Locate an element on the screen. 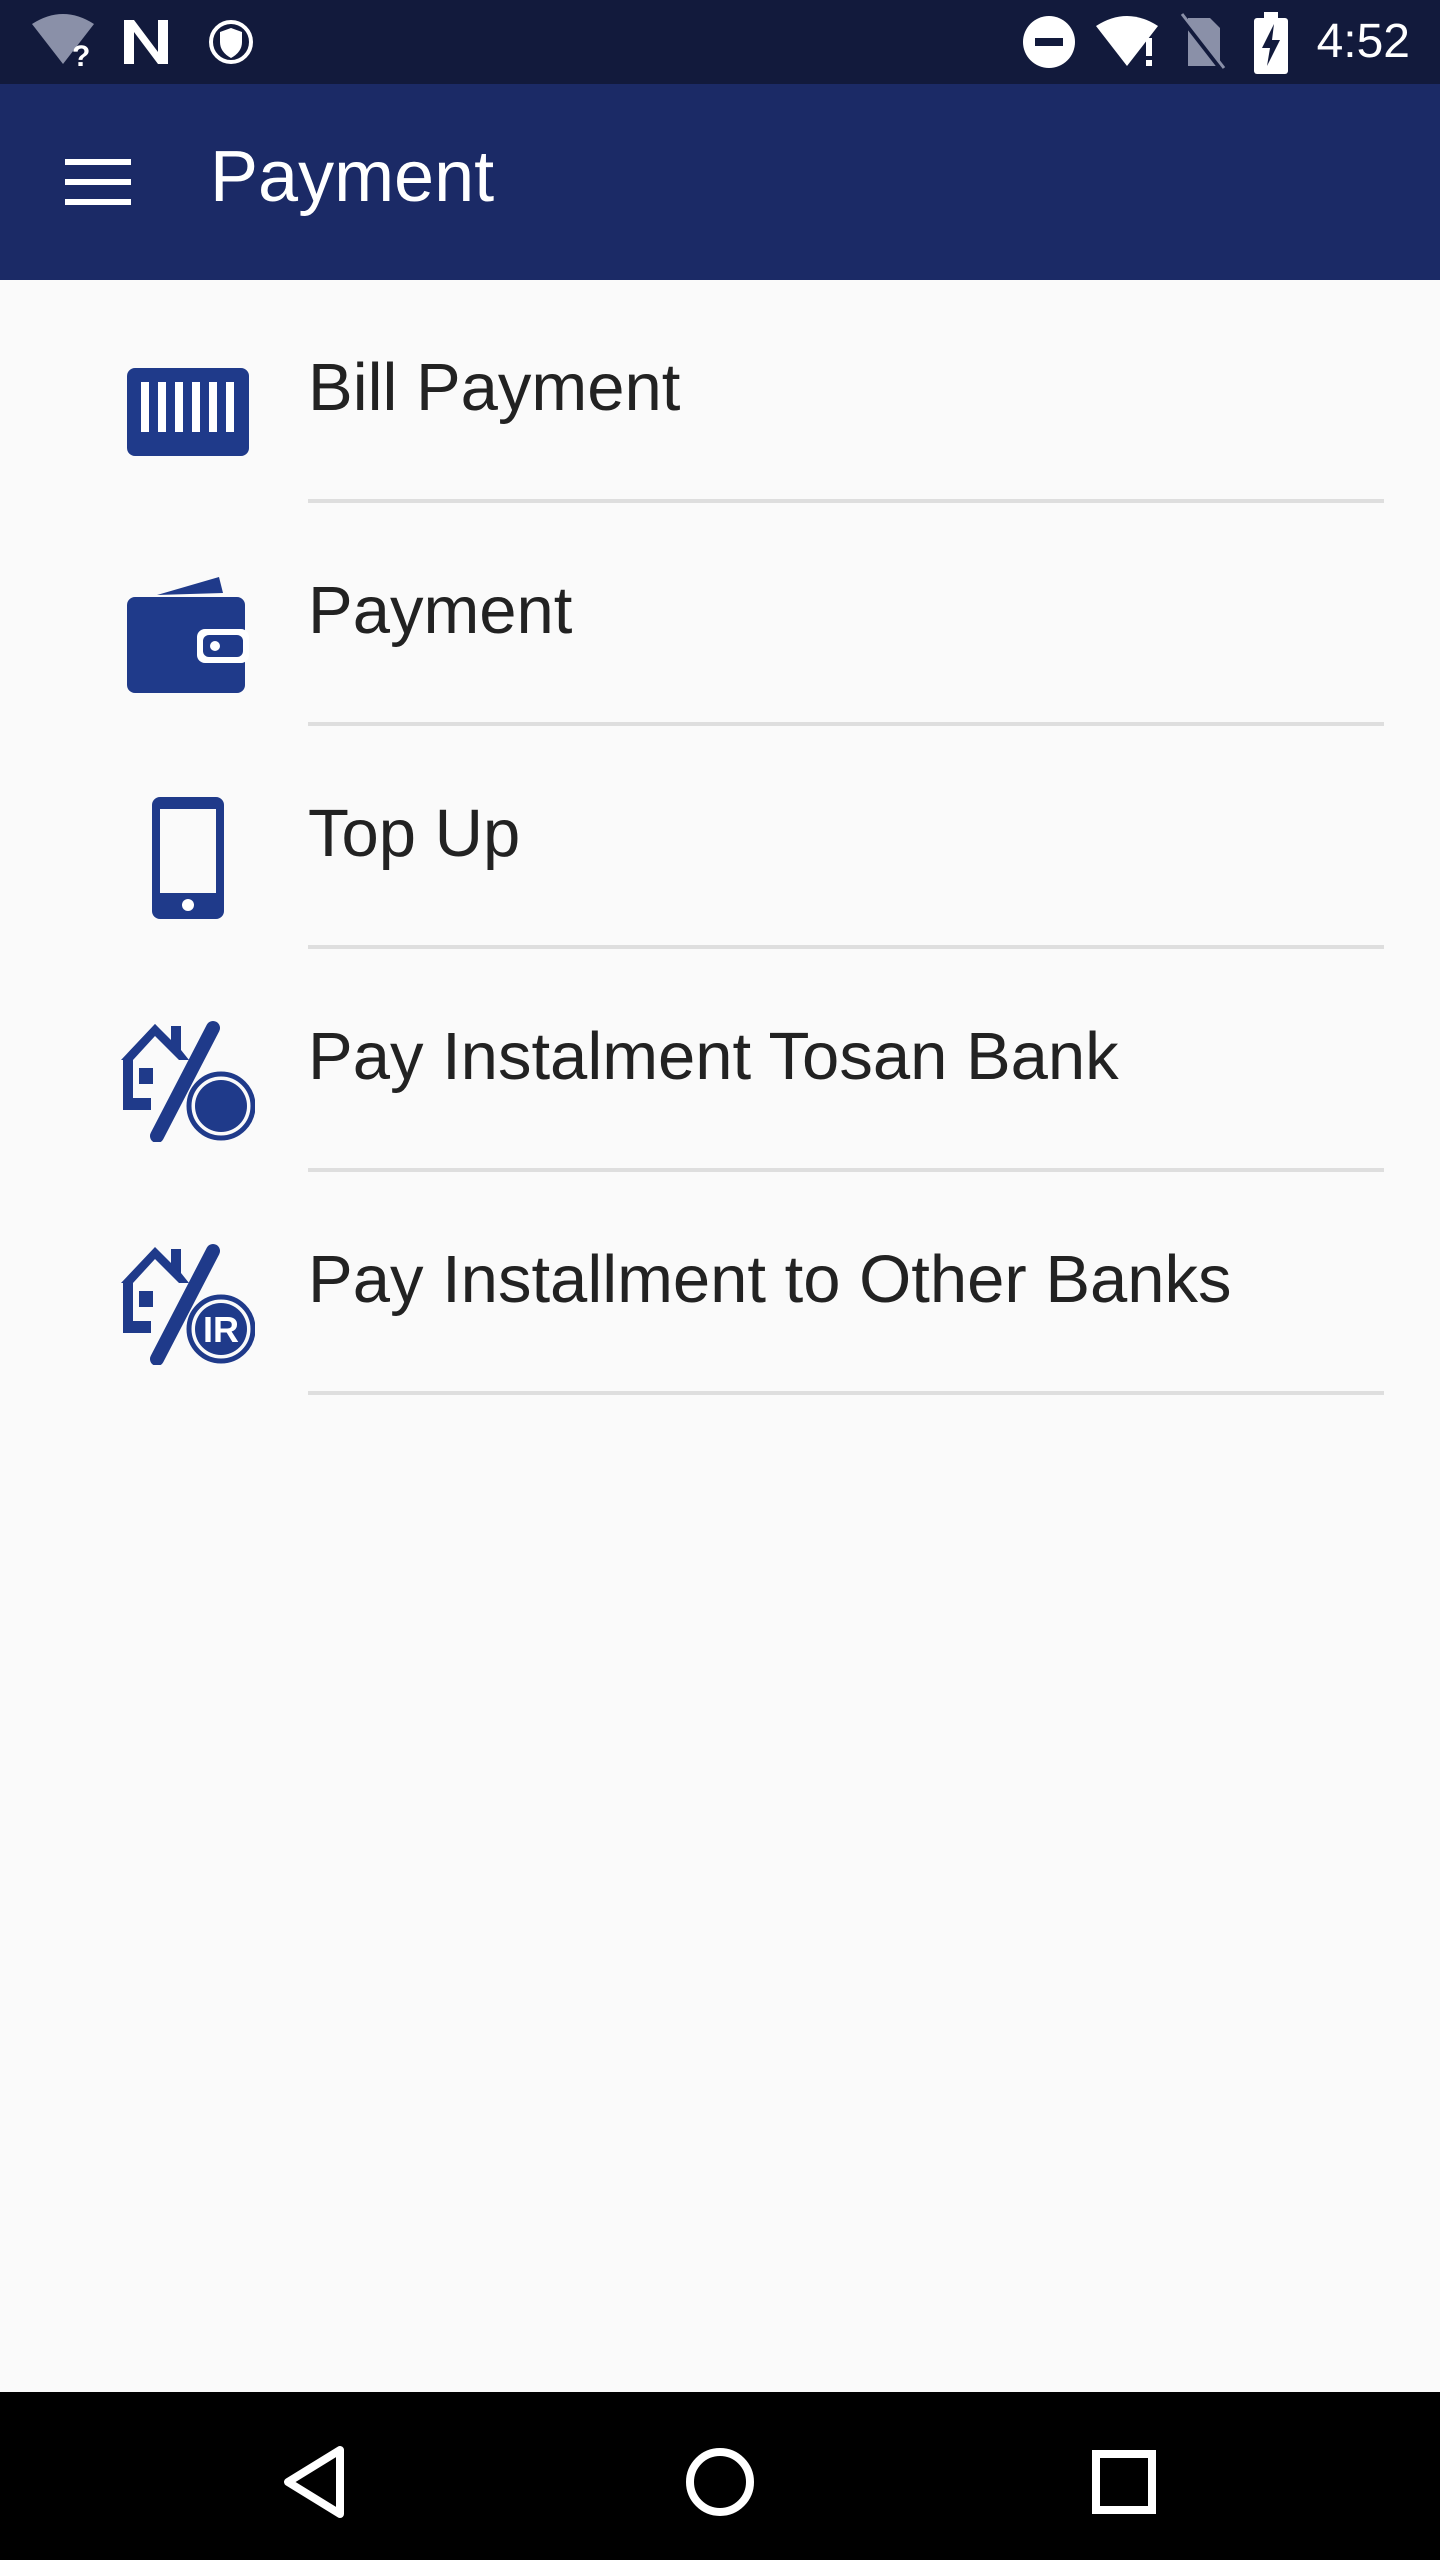  wallet-icon is located at coordinates (188, 635).